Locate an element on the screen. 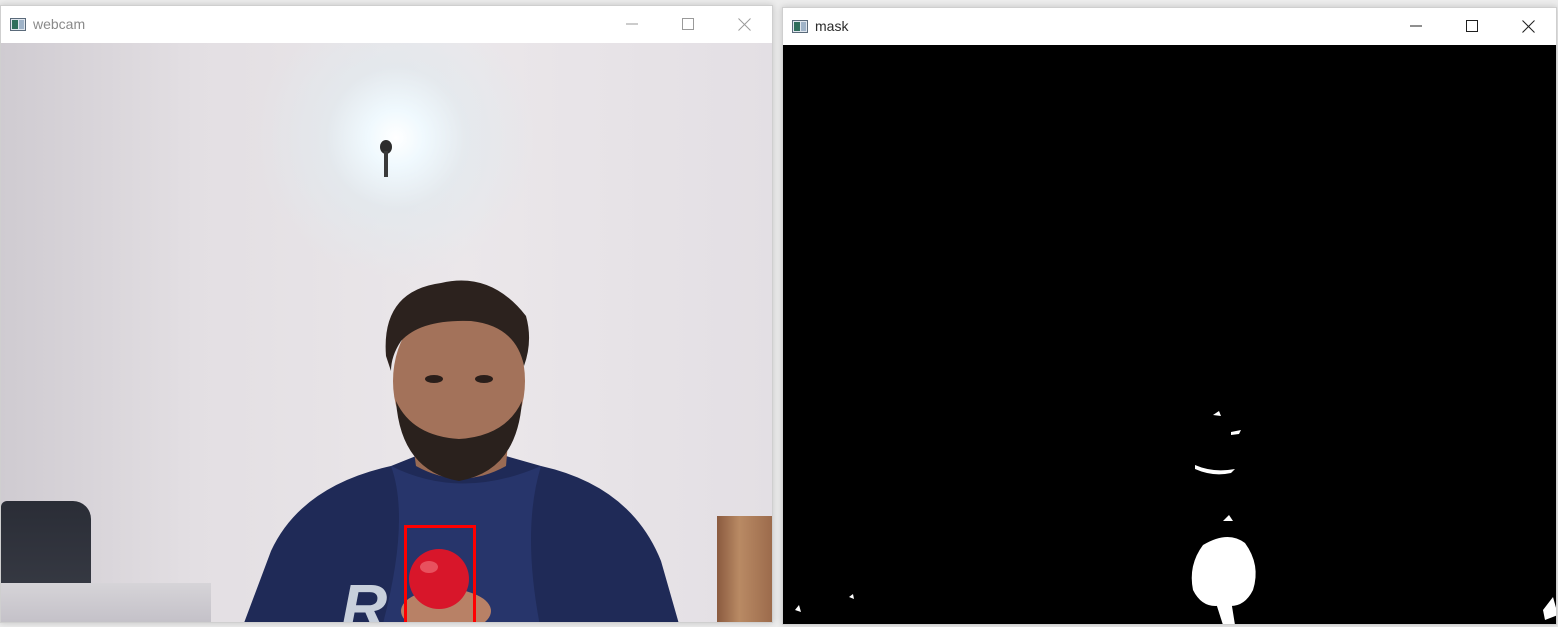 Image resolution: width=1558 pixels, height=627 pixels. wall-lamp is located at coordinates (386, 158).